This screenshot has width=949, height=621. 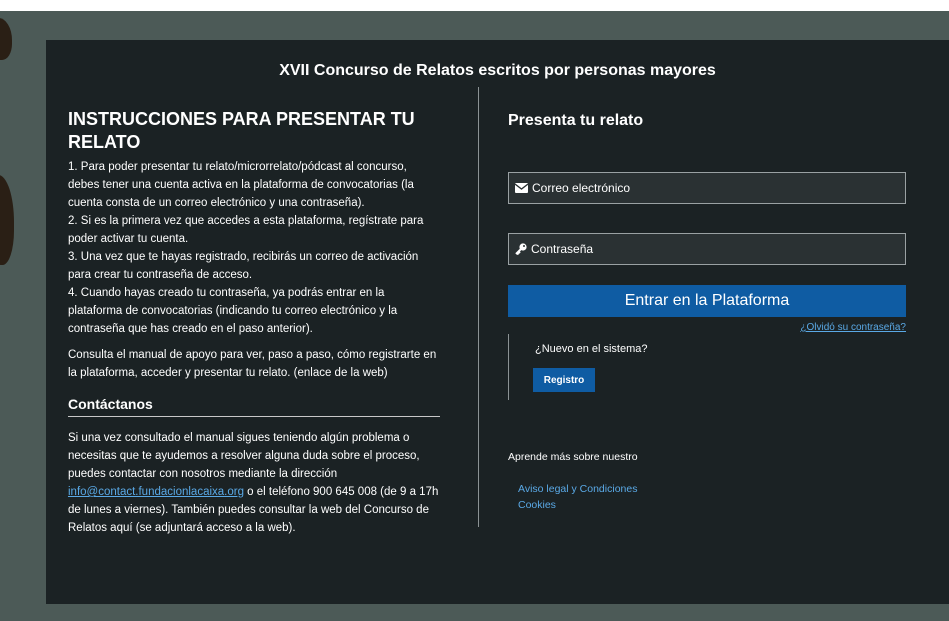 I want to click on envelope-icon, so click(x=521, y=188).